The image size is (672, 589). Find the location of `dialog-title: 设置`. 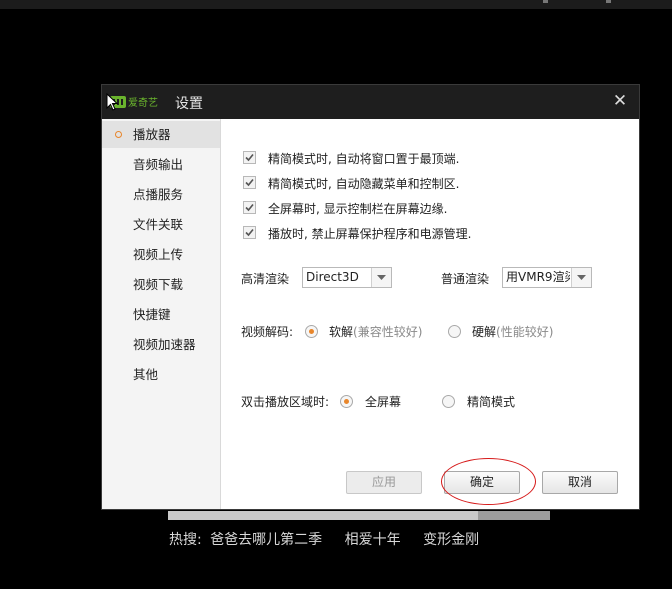

dialog-title: 设置 is located at coordinates (189, 104).